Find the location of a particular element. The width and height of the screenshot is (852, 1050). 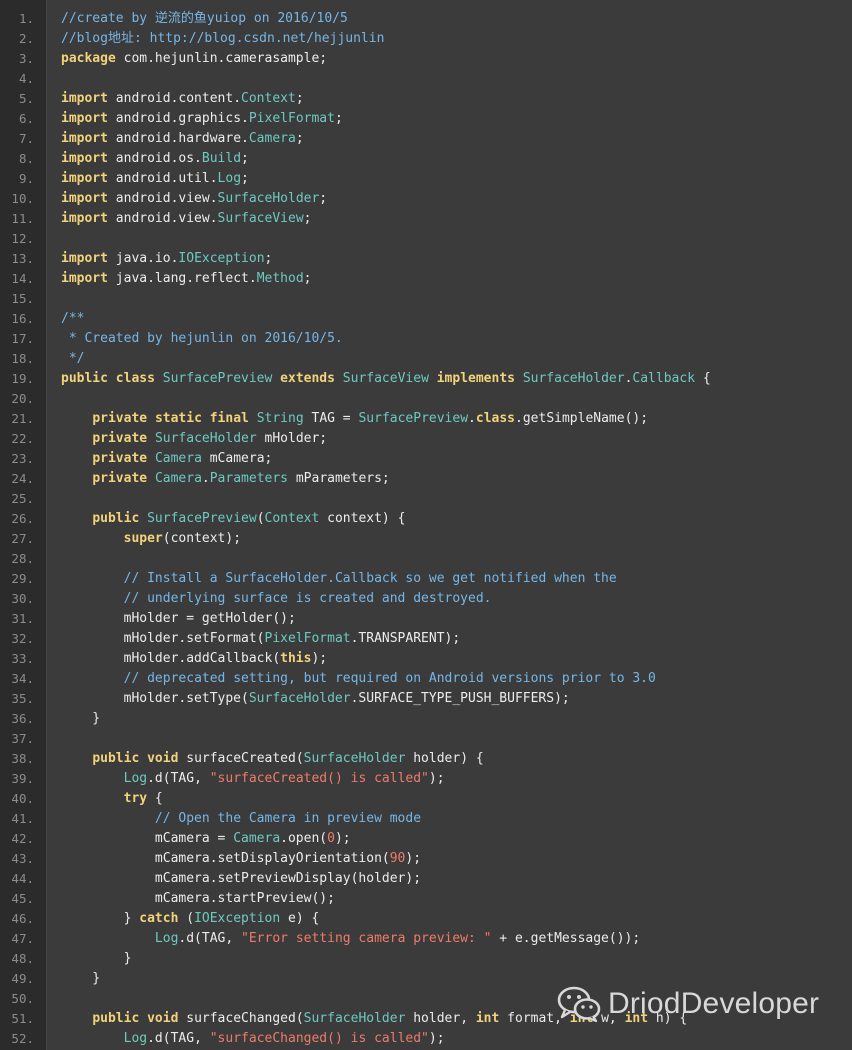

code-token: mHolder; is located at coordinates (292, 438).